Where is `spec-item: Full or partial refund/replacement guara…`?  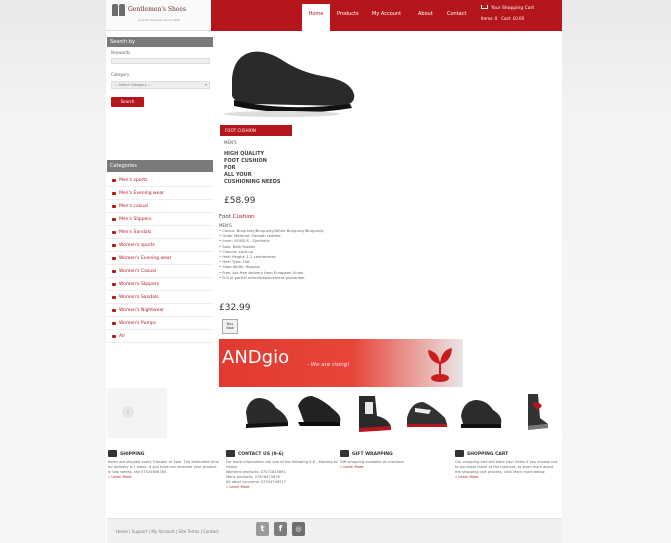
spec-item: Full or partial refund/replacement guara… is located at coordinates (299, 278).